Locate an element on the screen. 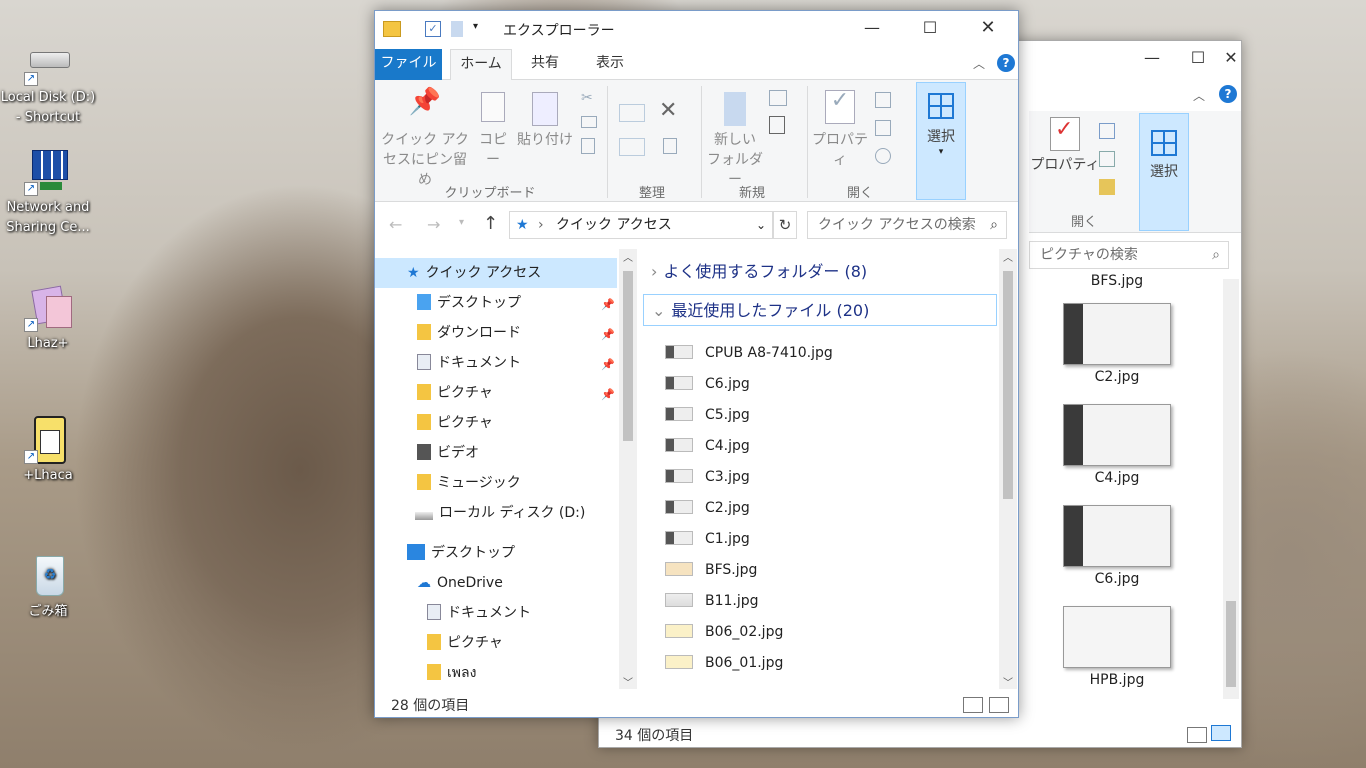 Image resolution: width=1366 pixels, height=768 pixels. nav-item-downloads: ダウンロード is located at coordinates (469, 333).